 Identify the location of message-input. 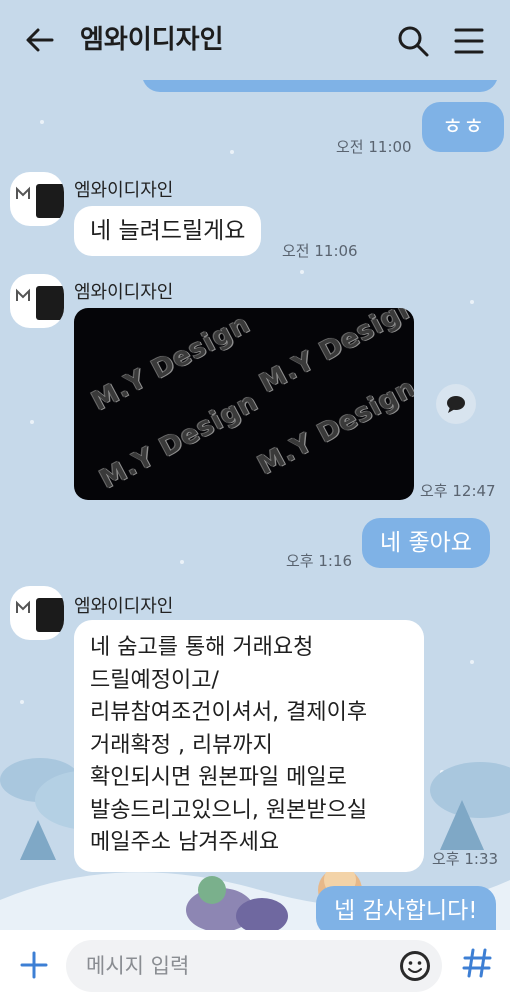
(254, 966).